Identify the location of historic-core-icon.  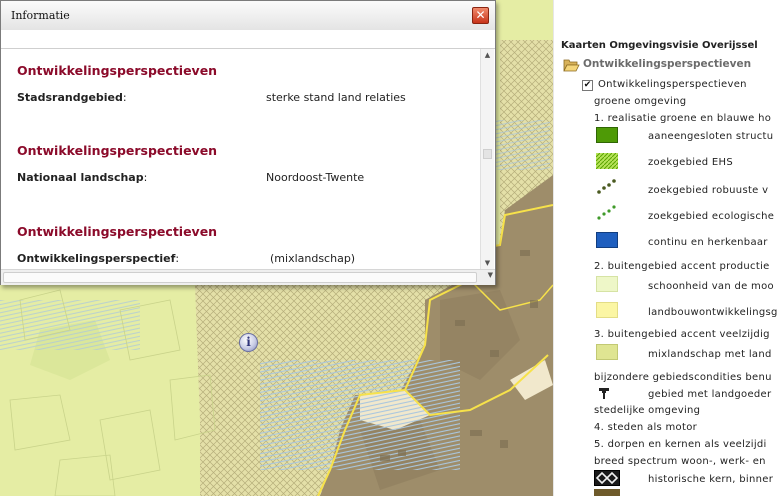
(607, 478).